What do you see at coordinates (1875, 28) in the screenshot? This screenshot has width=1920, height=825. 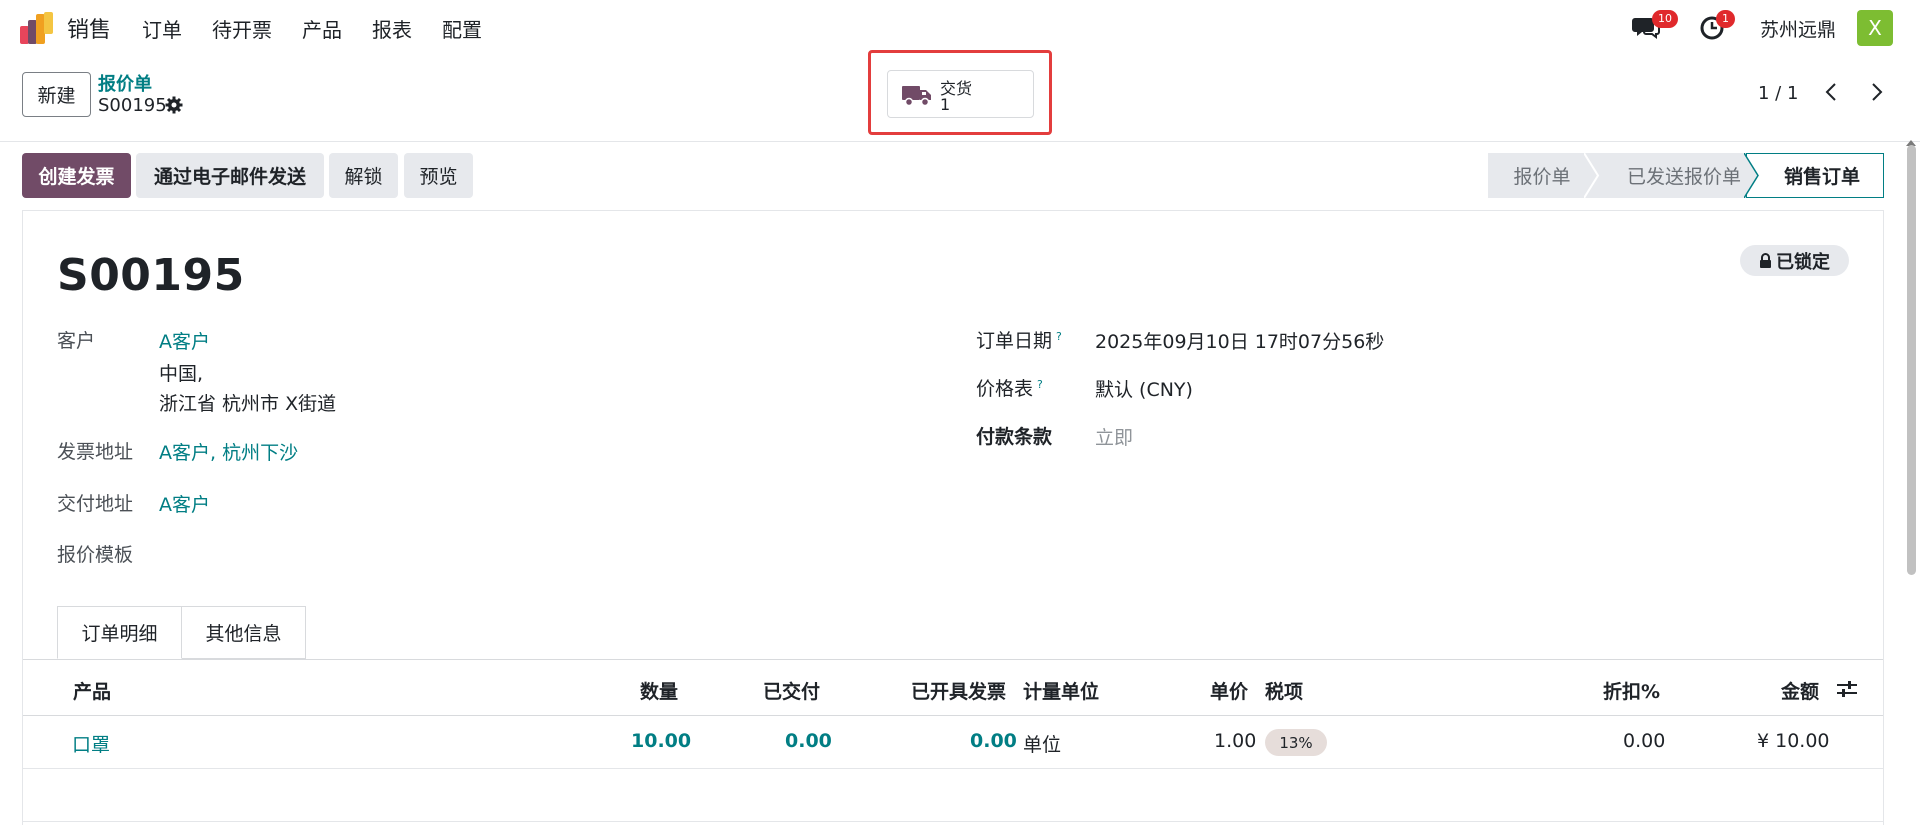 I see `user-avatar: X` at bounding box center [1875, 28].